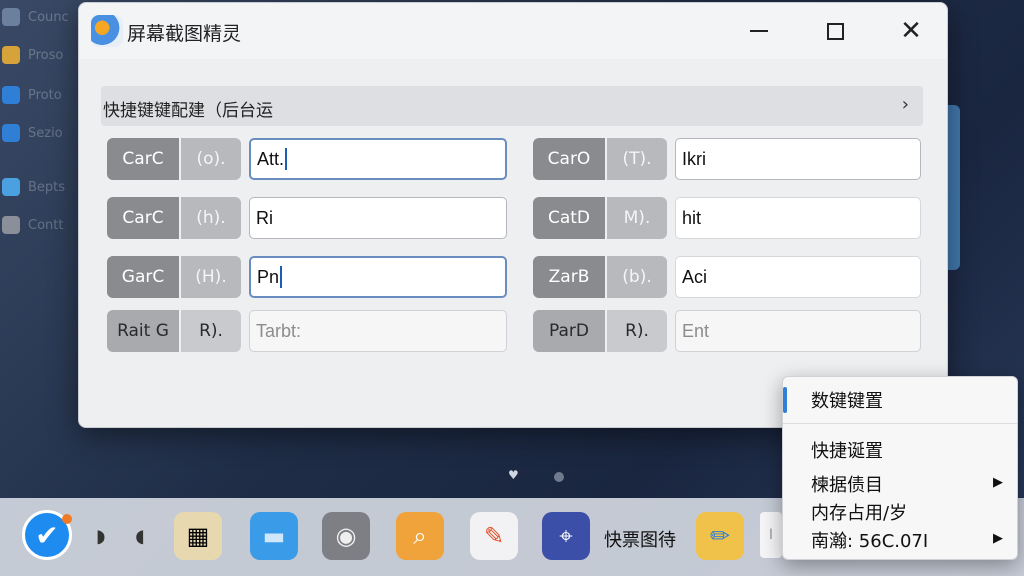 This screenshot has height=576, width=1024. What do you see at coordinates (45, 95) in the screenshot?
I see `background-item-label: Proto` at bounding box center [45, 95].